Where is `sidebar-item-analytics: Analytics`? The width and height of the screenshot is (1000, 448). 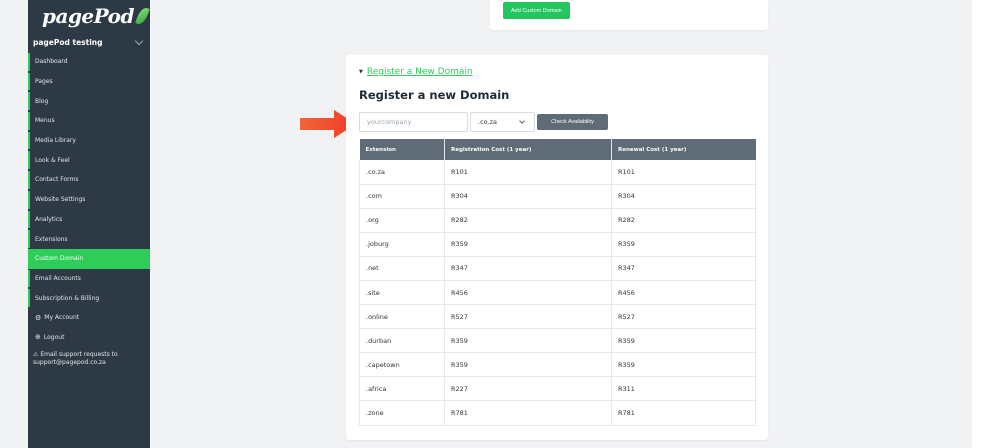
sidebar-item-analytics: Analytics is located at coordinates (89, 220).